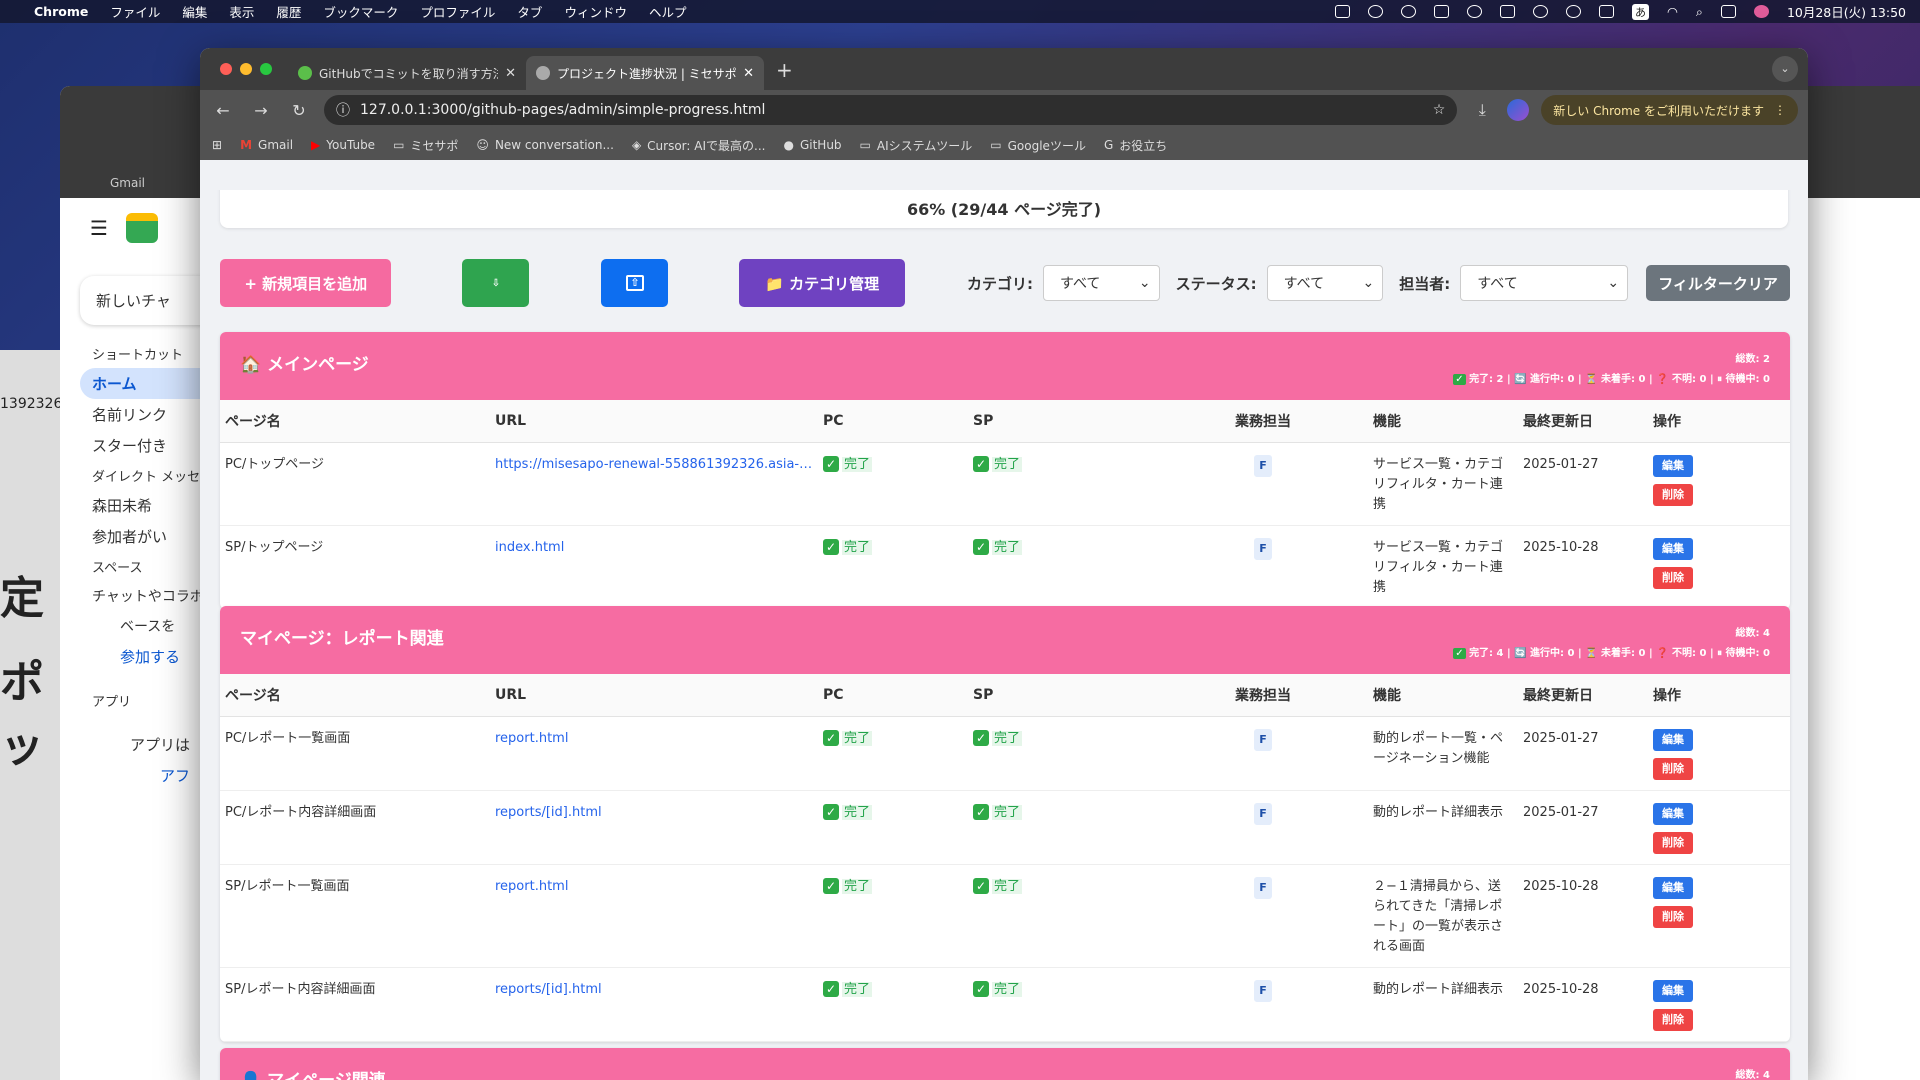 This screenshot has width=1920, height=1080. Describe the element at coordinates (1507, 11) in the screenshot. I see `window-icon` at that location.